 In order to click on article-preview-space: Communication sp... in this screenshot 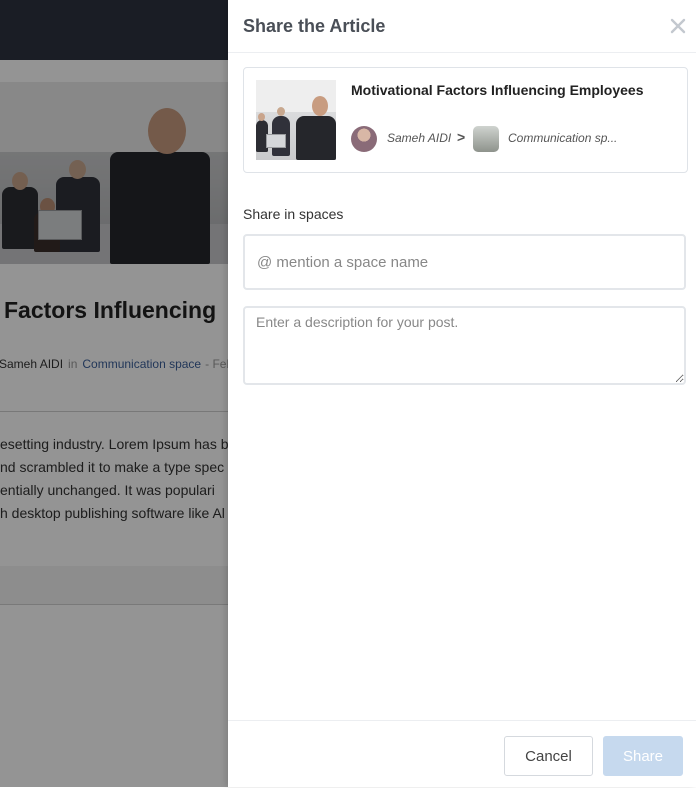, I will do `click(563, 138)`.